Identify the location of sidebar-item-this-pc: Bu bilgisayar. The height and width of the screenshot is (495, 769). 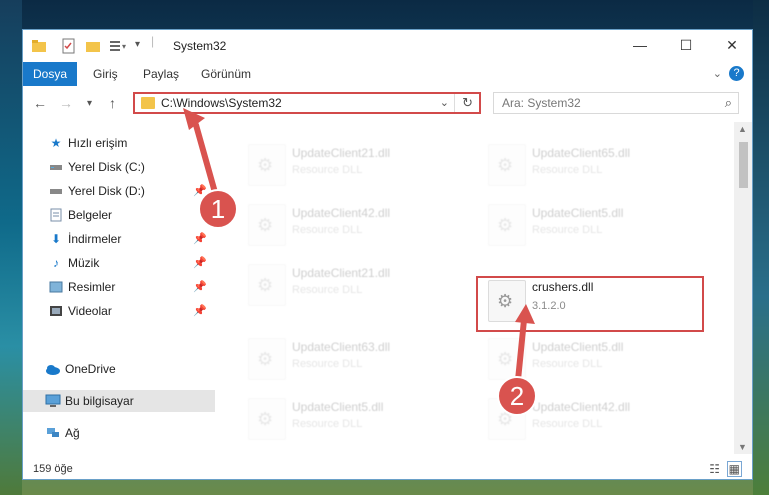
(119, 401).